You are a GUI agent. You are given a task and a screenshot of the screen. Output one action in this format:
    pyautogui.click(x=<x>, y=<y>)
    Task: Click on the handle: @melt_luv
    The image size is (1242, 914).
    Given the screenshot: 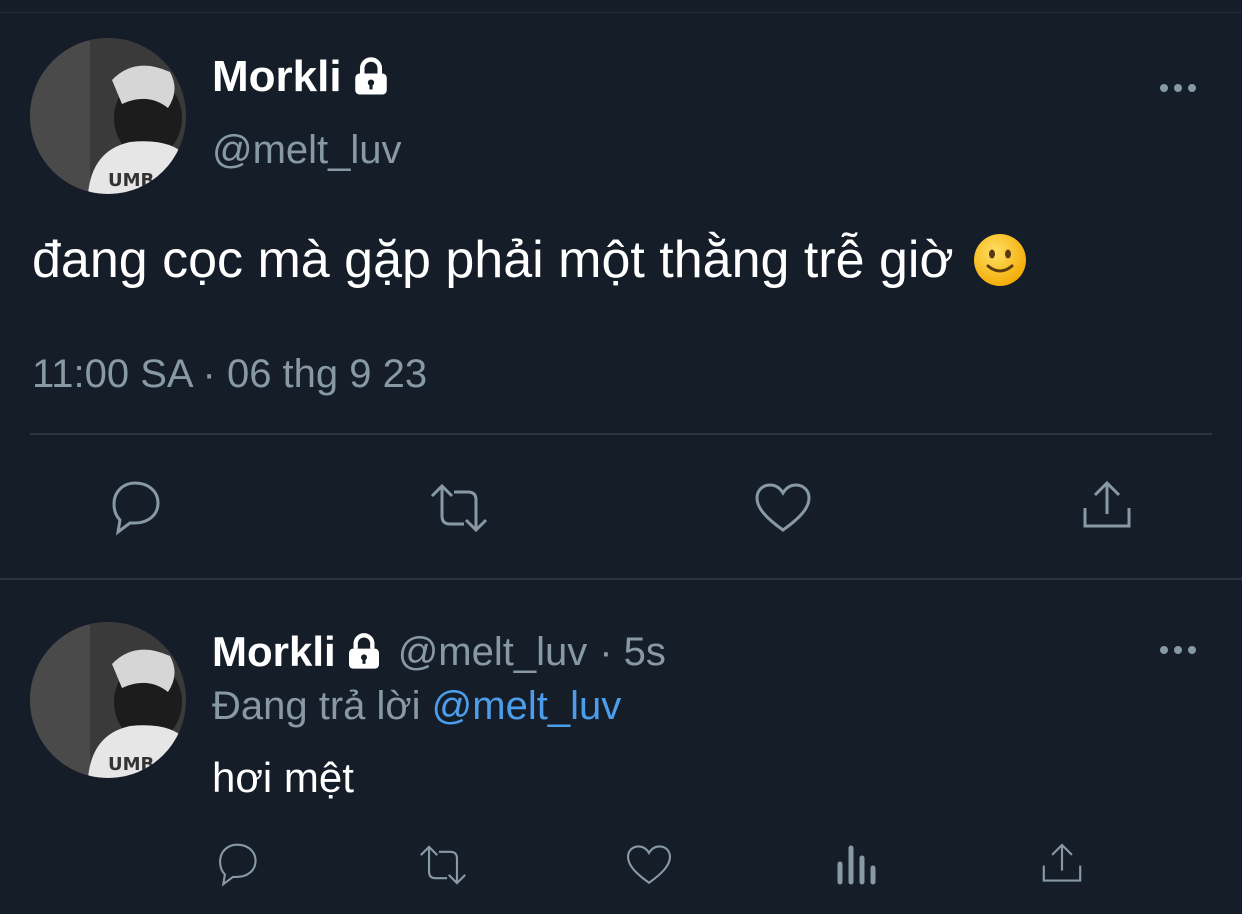 What is the action you would take?
    pyautogui.click(x=307, y=150)
    